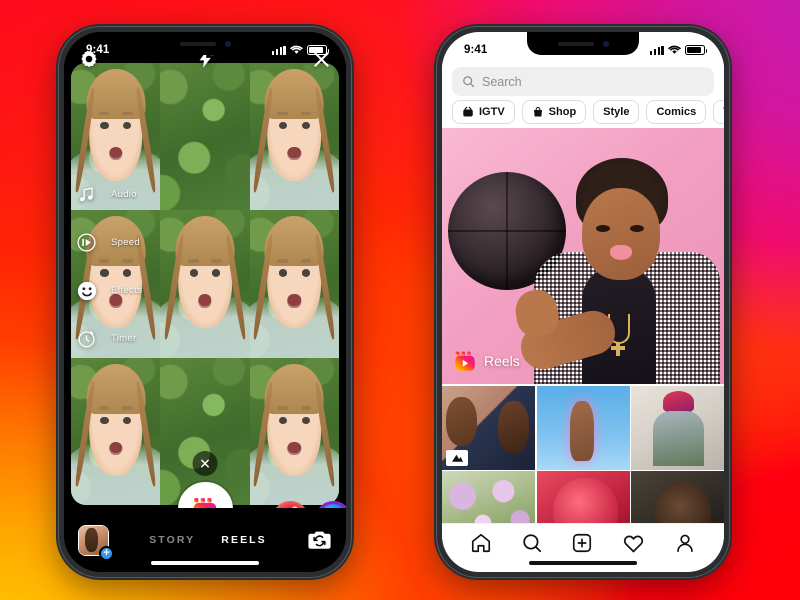  I want to click on tool-label-speed: Speed, so click(125, 242).